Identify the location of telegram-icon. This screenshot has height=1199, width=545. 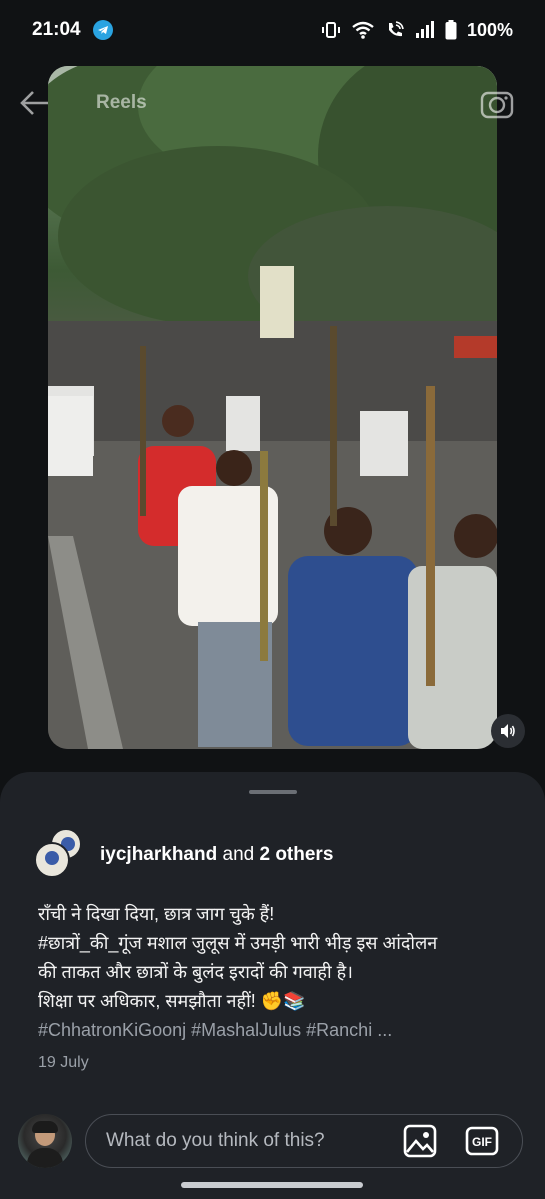
(102, 30).